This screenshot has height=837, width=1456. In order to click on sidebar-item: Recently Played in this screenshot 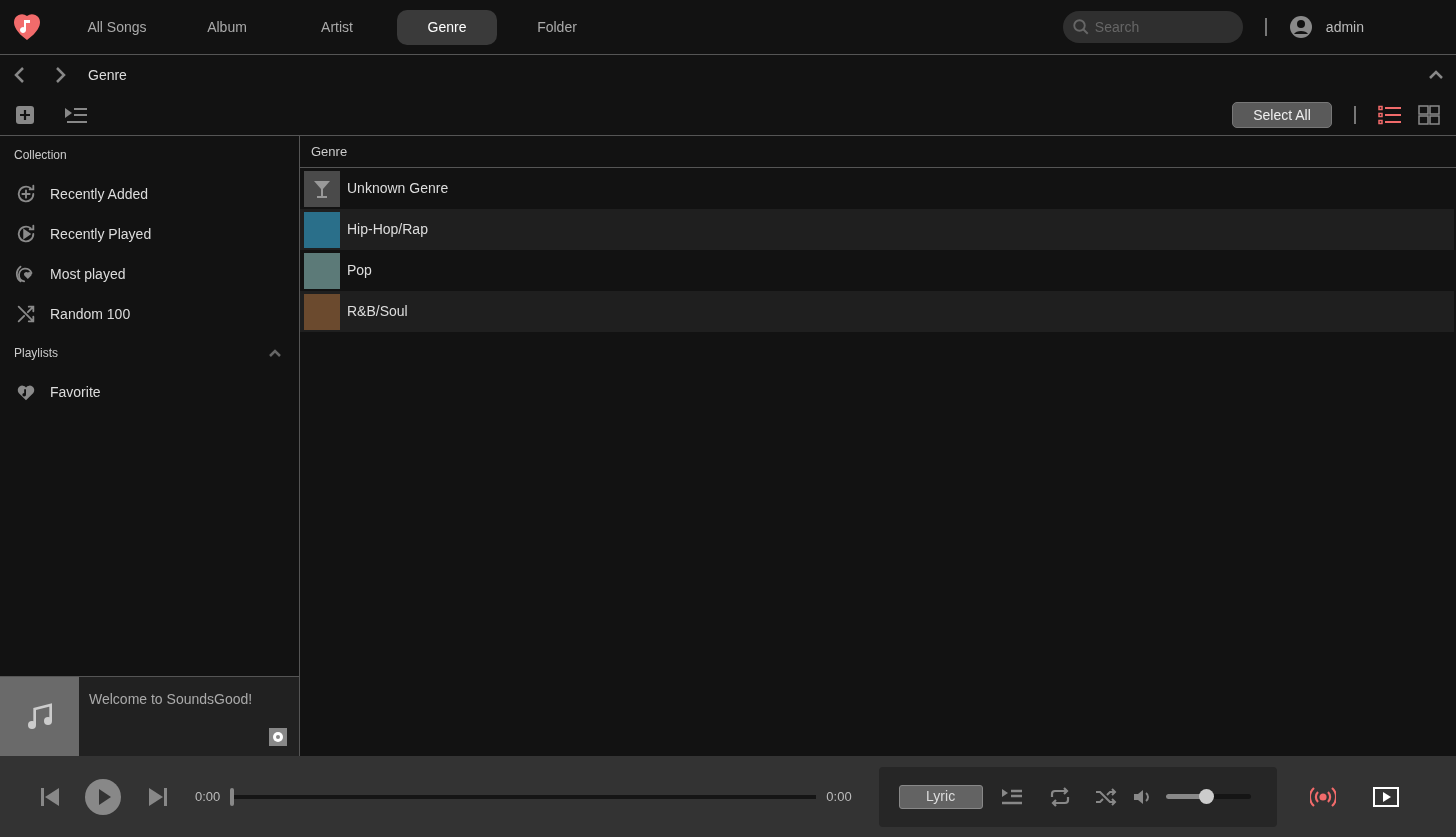, I will do `click(149, 234)`.